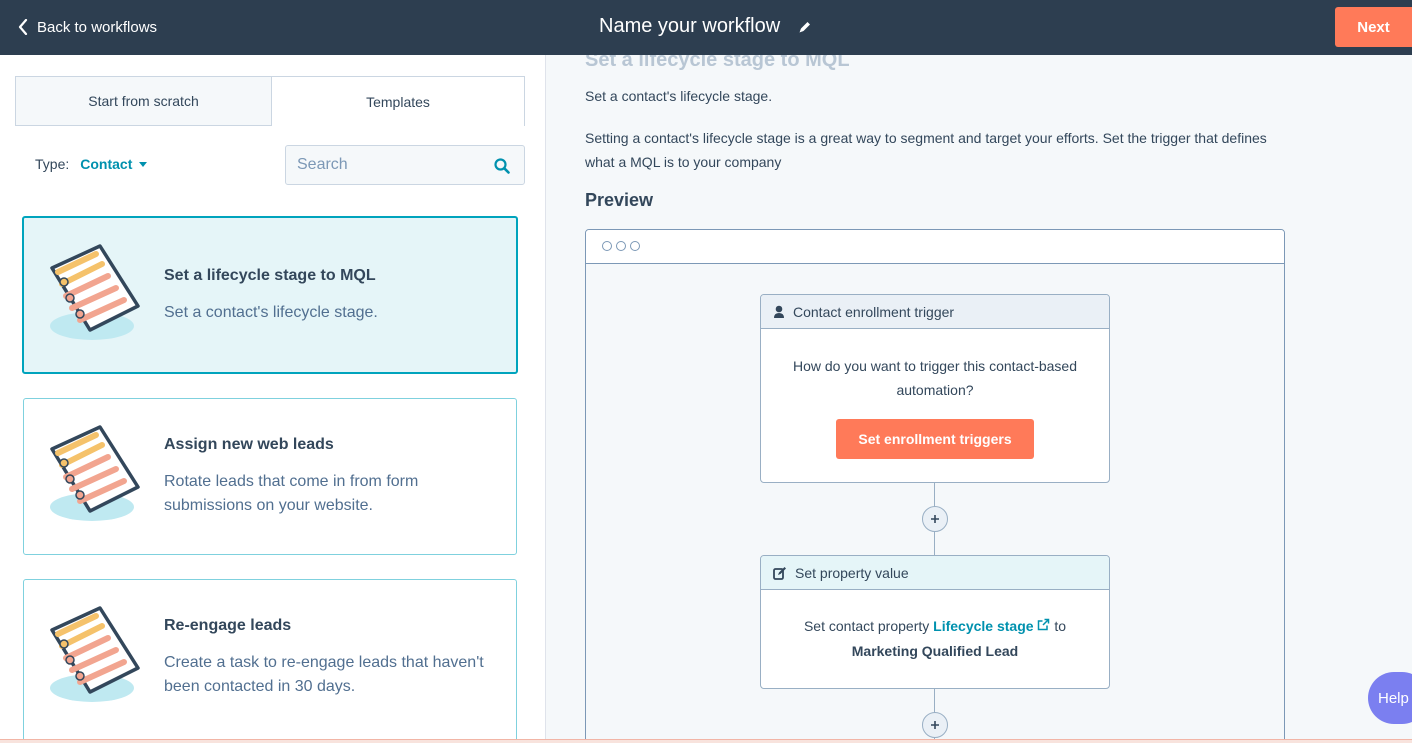 The height and width of the screenshot is (743, 1412). Describe the element at coordinates (1044, 624) in the screenshot. I see `external-link-icon` at that location.